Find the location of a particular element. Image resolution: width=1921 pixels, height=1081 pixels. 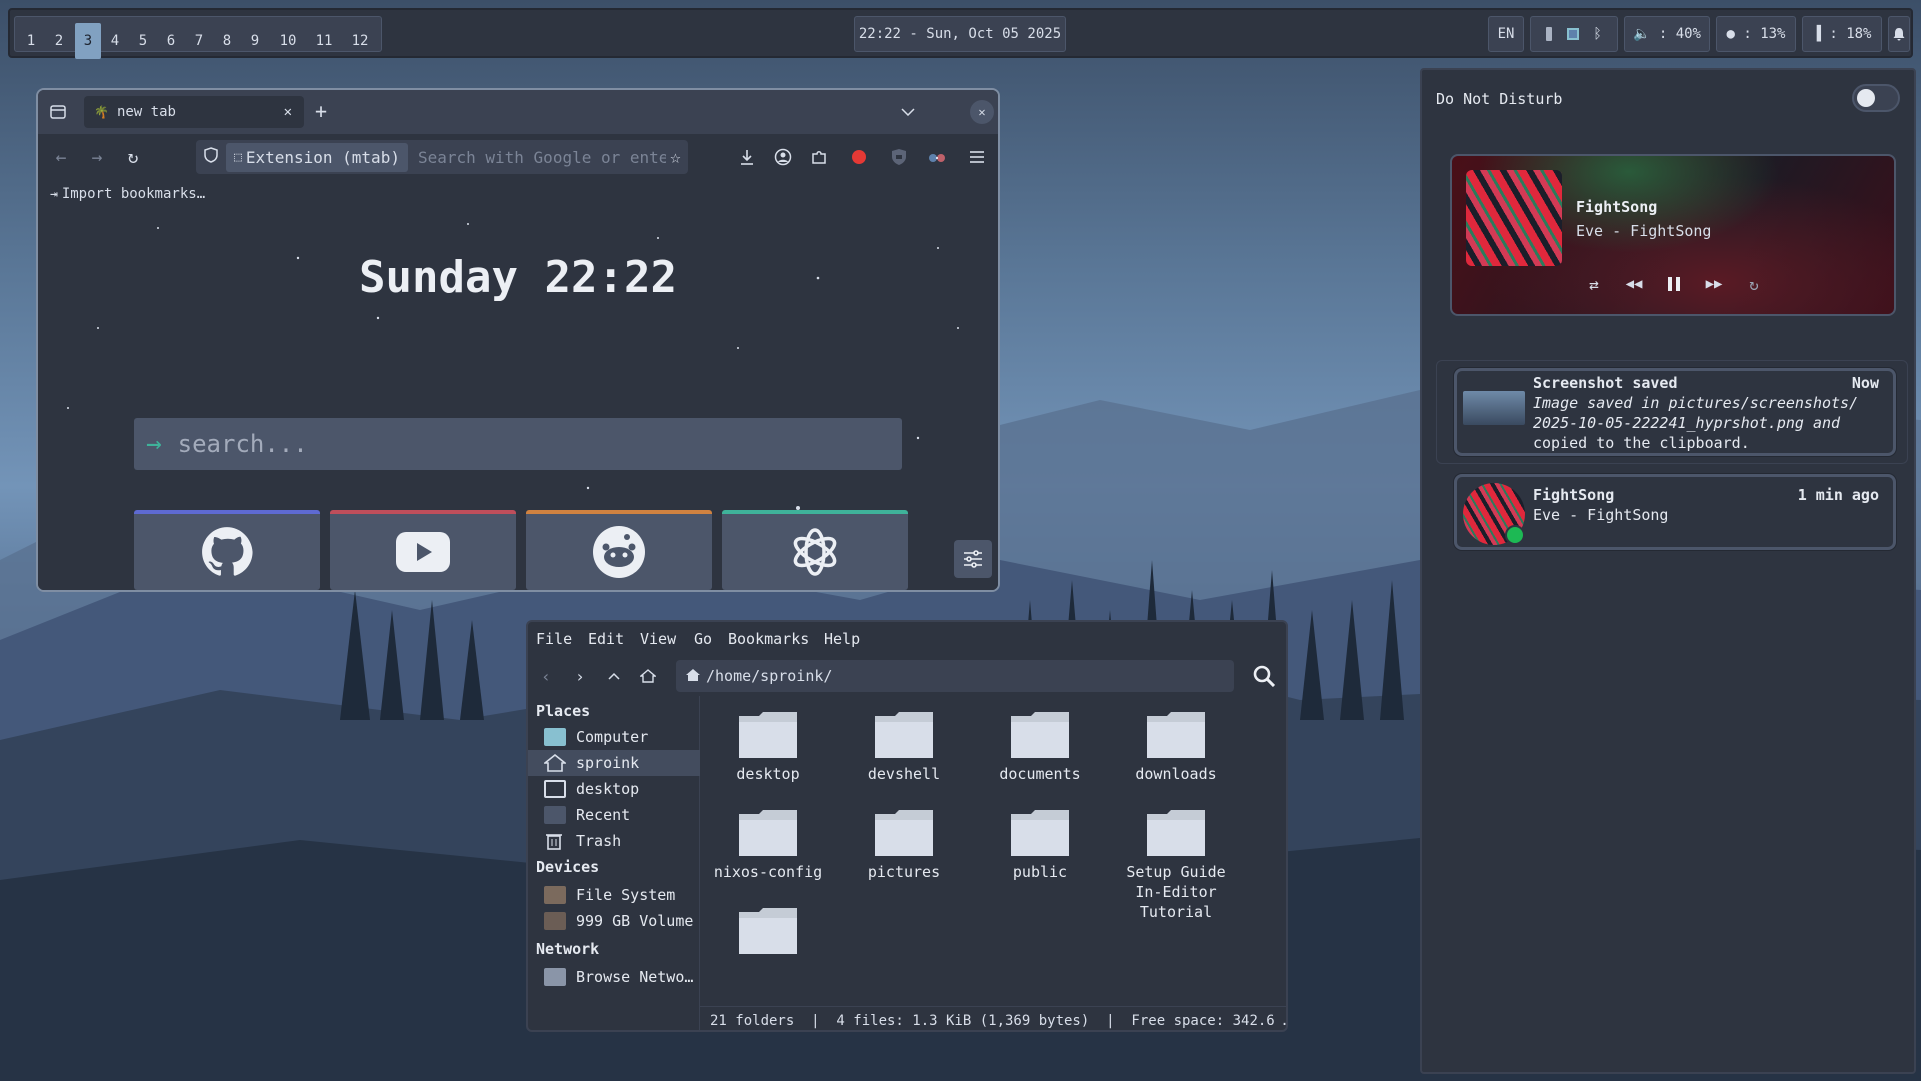

close-window-icon: ✕ is located at coordinates (982, 112).